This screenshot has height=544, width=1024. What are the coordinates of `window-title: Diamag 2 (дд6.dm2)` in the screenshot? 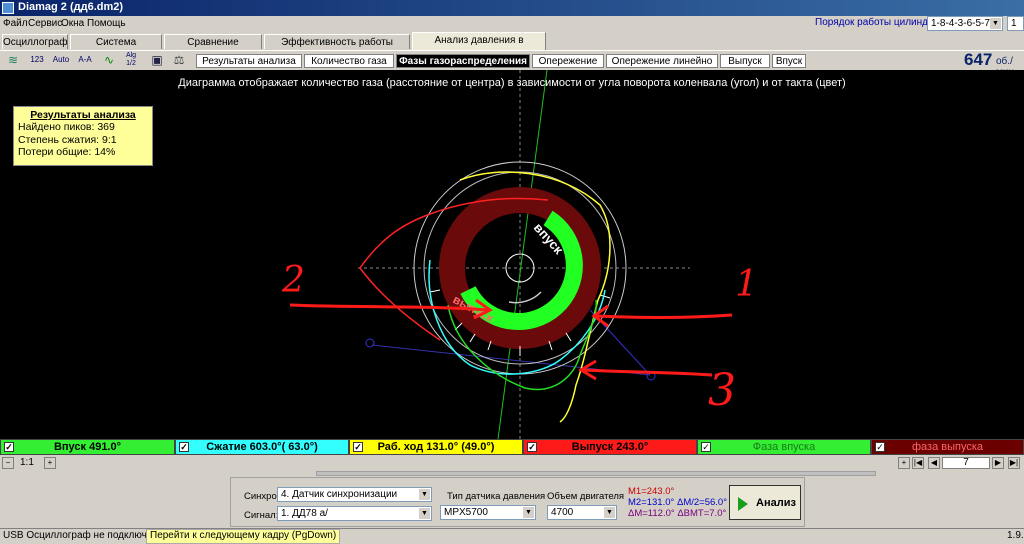 It's located at (71, 7).